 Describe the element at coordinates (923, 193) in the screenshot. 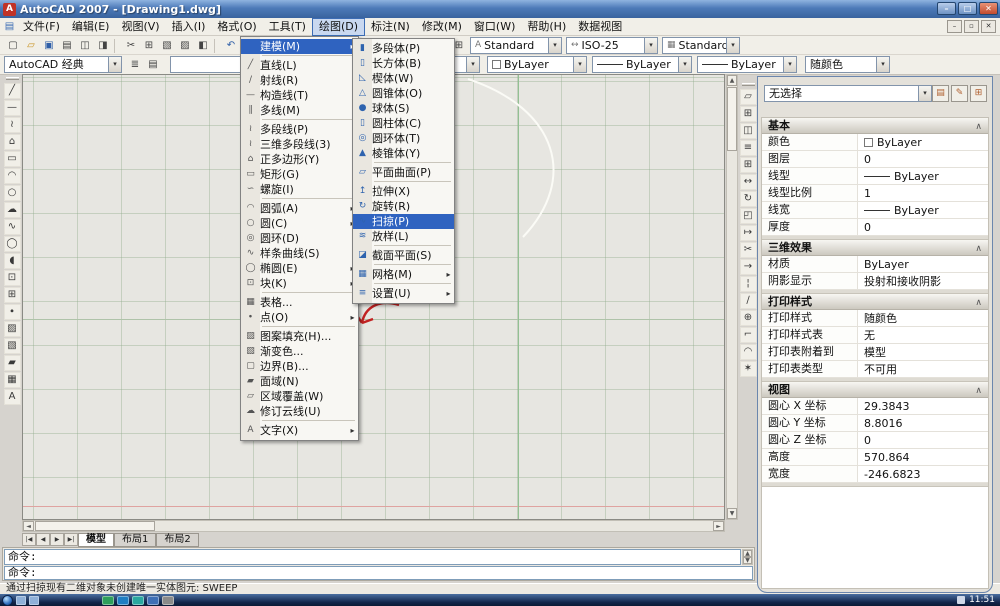

I see `property-value: 1` at that location.